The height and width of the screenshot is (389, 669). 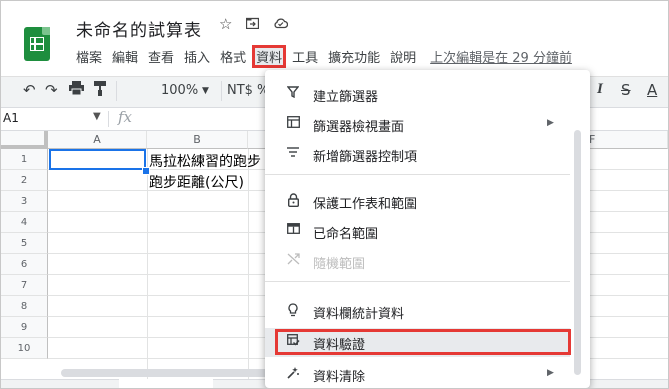 What do you see at coordinates (293, 201) in the screenshot?
I see `lock-icon` at bounding box center [293, 201].